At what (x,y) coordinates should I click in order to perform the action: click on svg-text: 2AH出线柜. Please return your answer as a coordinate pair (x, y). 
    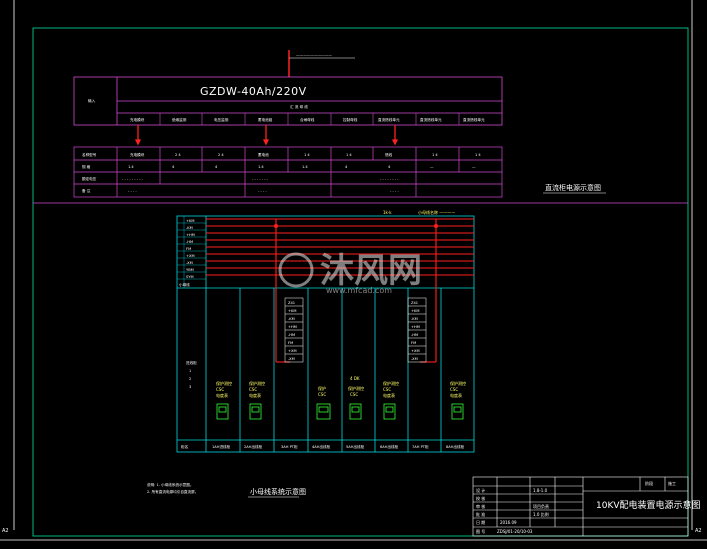
    Looking at the image, I should click on (253, 446).